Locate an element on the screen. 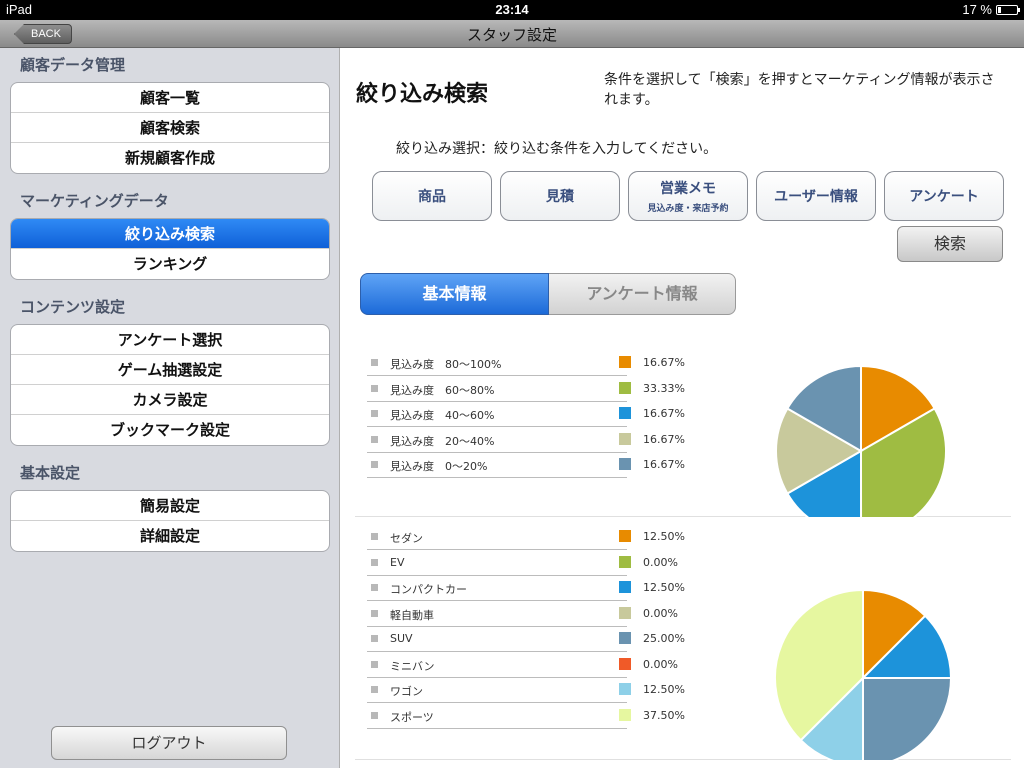 Image resolution: width=1024 pixels, height=768 pixels. filter-button-label: ユーザー情報 is located at coordinates (816, 197).